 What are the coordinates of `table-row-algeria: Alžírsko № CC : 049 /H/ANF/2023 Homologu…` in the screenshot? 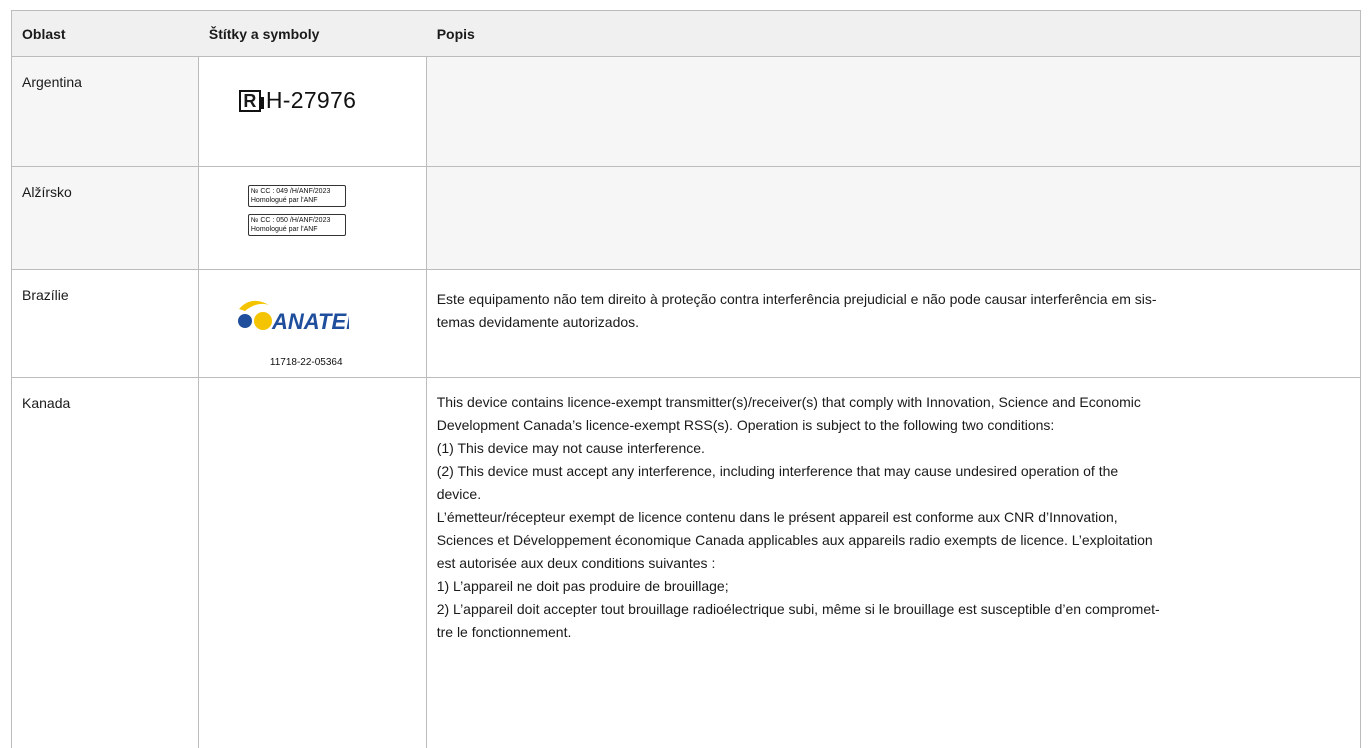 It's located at (686, 218).